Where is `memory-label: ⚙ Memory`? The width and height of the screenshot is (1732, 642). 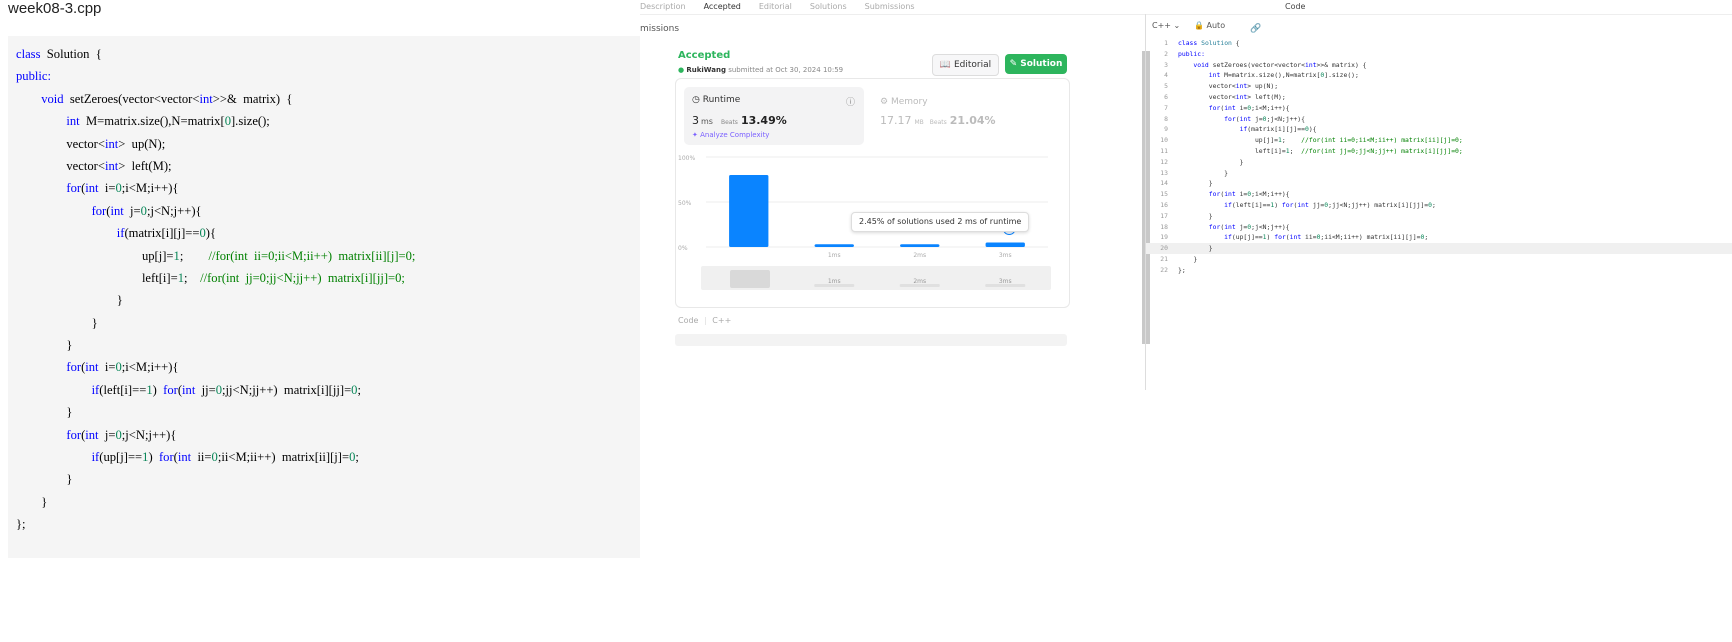 memory-label: ⚙ Memory is located at coordinates (904, 102).